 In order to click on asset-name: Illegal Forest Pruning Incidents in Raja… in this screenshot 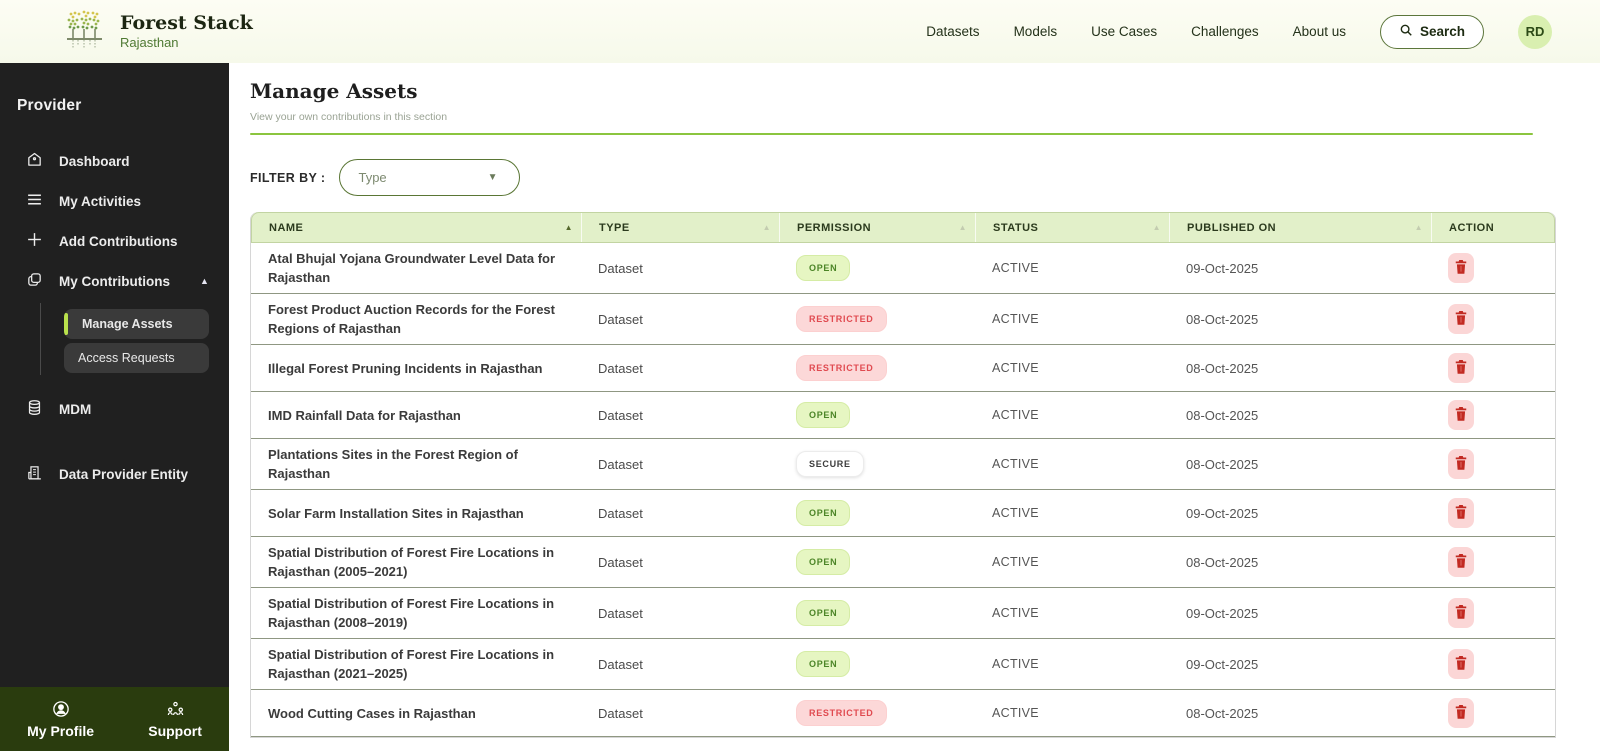, I will do `click(416, 368)`.